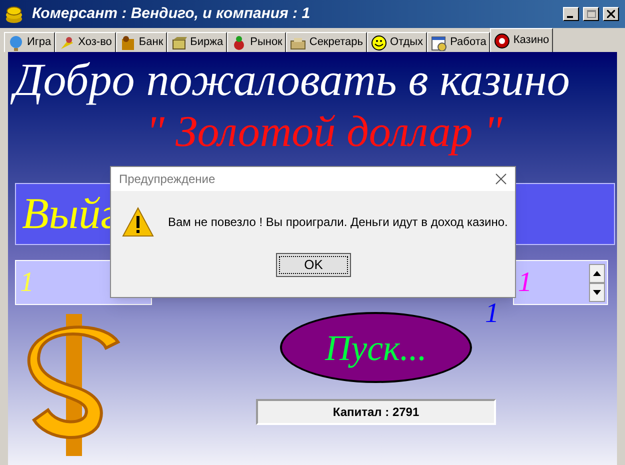 The image size is (625, 465). What do you see at coordinates (492, 314) in the screenshot?
I see `multiplier-text: 1` at bounding box center [492, 314].